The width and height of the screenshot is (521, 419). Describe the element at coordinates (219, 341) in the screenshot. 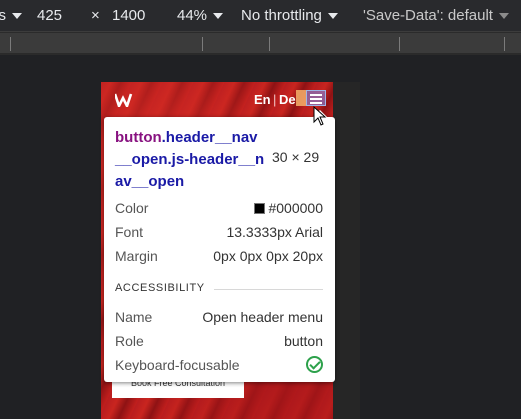

I see `a11y-row-role: Role button` at that location.